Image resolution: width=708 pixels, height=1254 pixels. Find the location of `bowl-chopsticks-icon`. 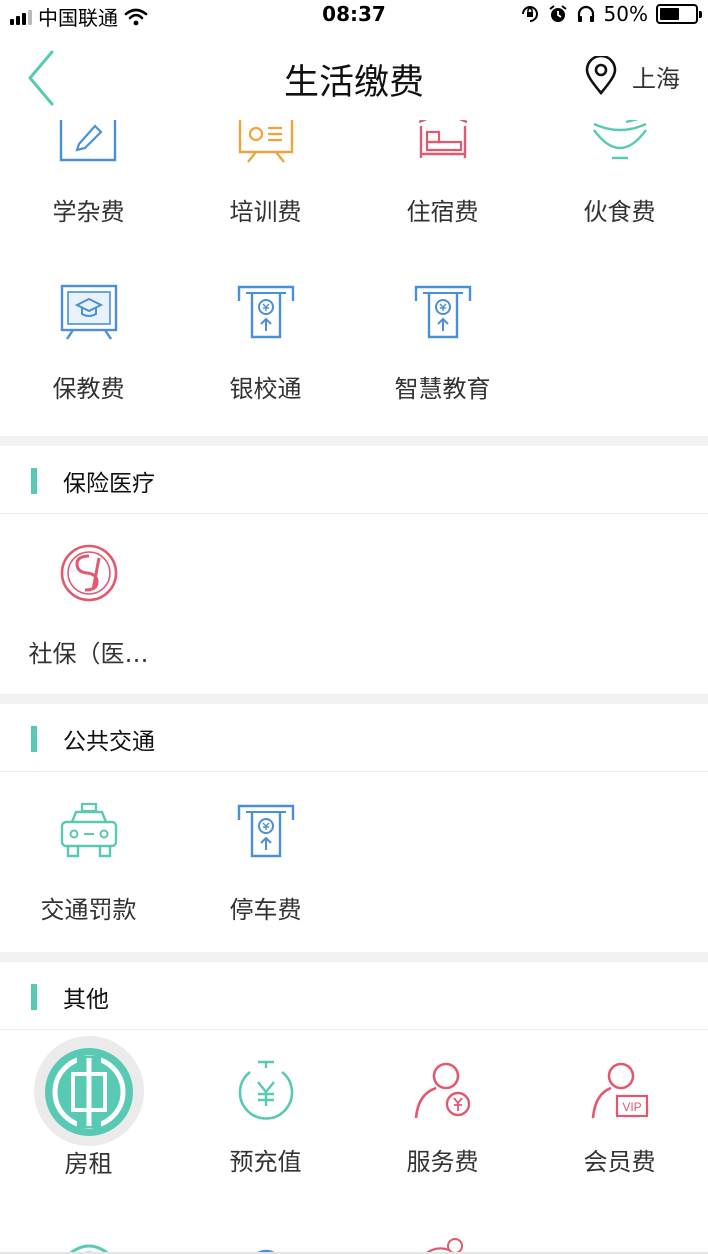

bowl-chopsticks-icon is located at coordinates (619, 140).